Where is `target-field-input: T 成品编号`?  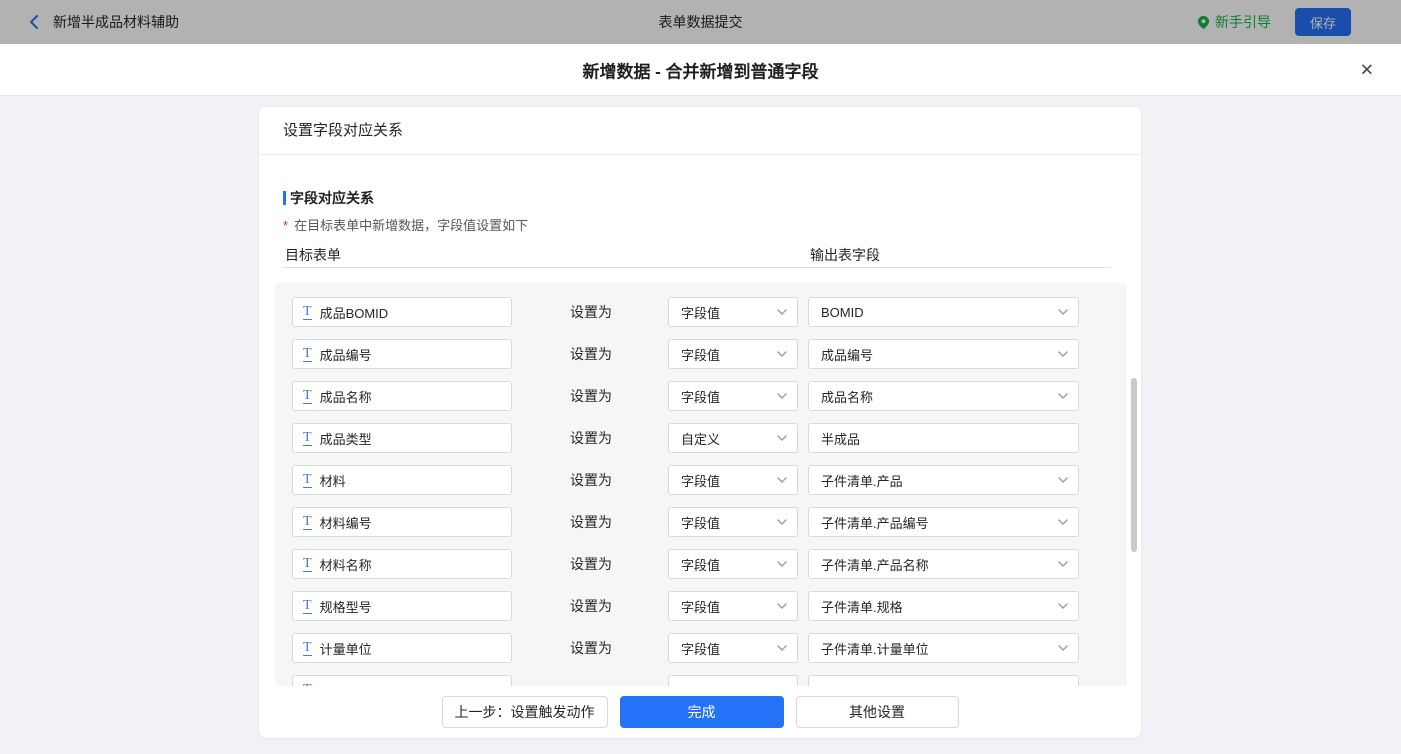
target-field-input: T 成品编号 is located at coordinates (402, 354).